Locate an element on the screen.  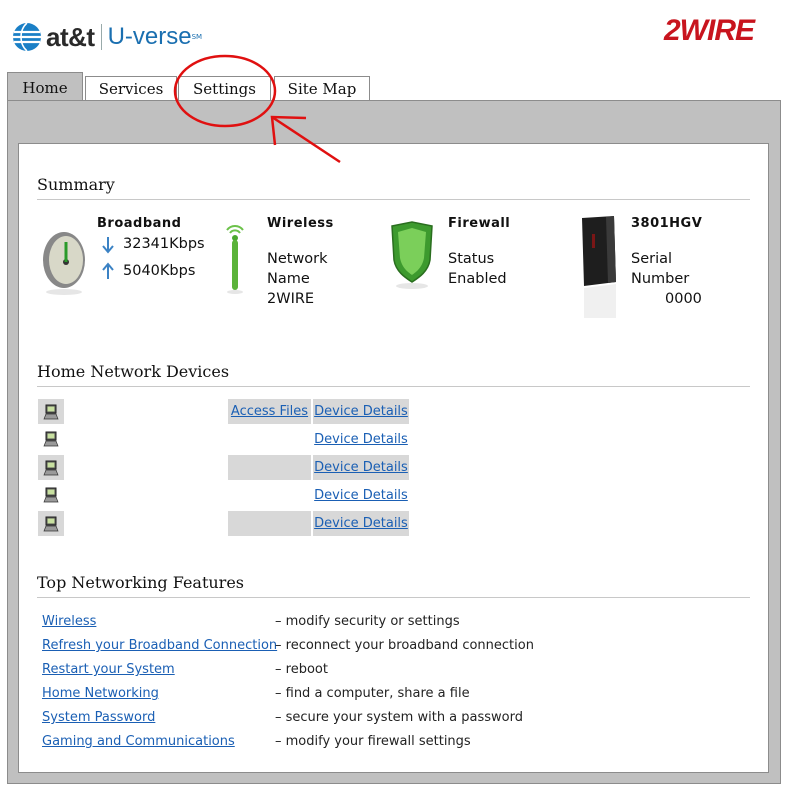
tab-home: Home is located at coordinates (45, 87).